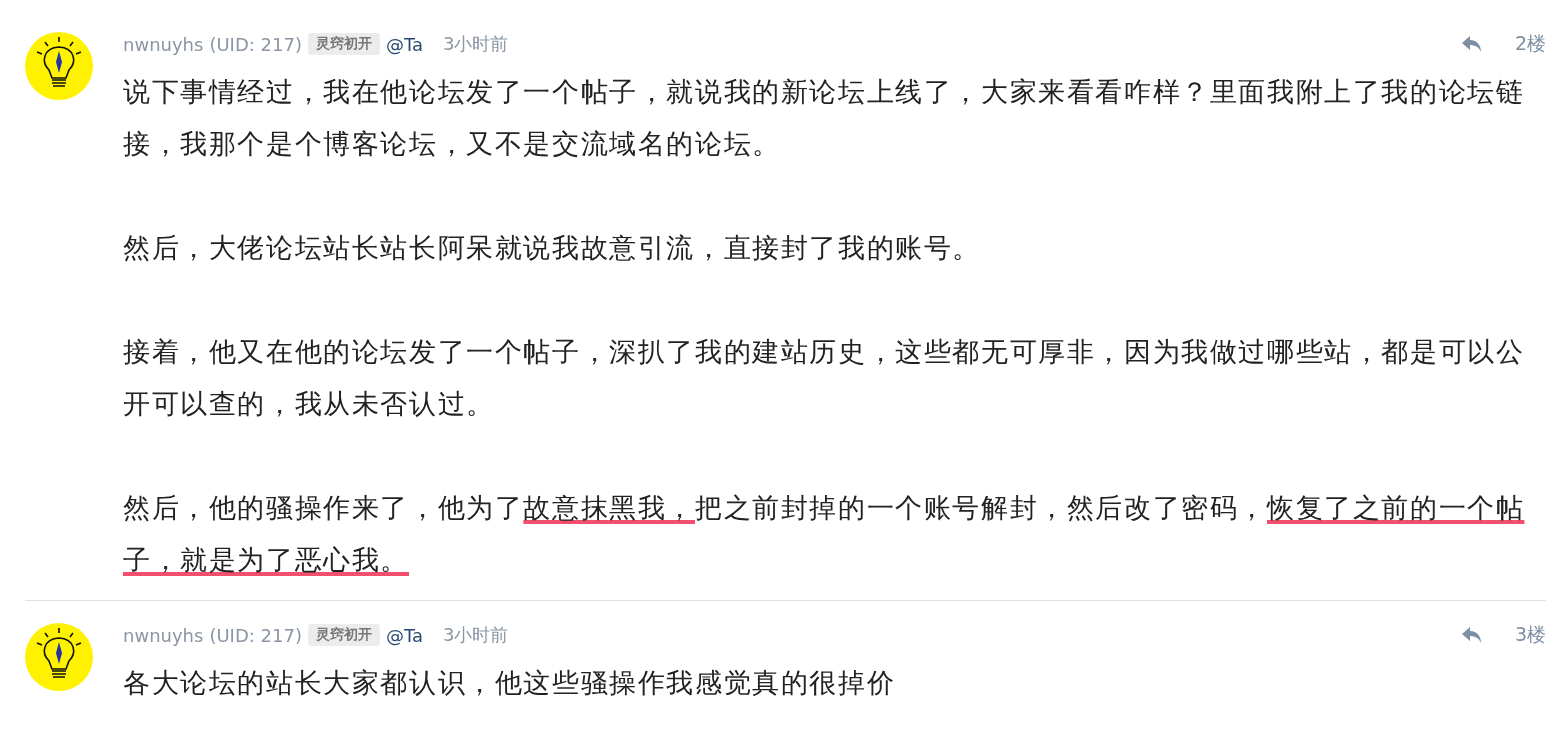  I want to click on post-paragraph: 接着，他又在他的论坛发了一个帖子，深扒了我的建站历史，这些都无可厚非，因为我做过哪些站，都是可以公开可以查的，我从未否认过。, so click(824, 378).